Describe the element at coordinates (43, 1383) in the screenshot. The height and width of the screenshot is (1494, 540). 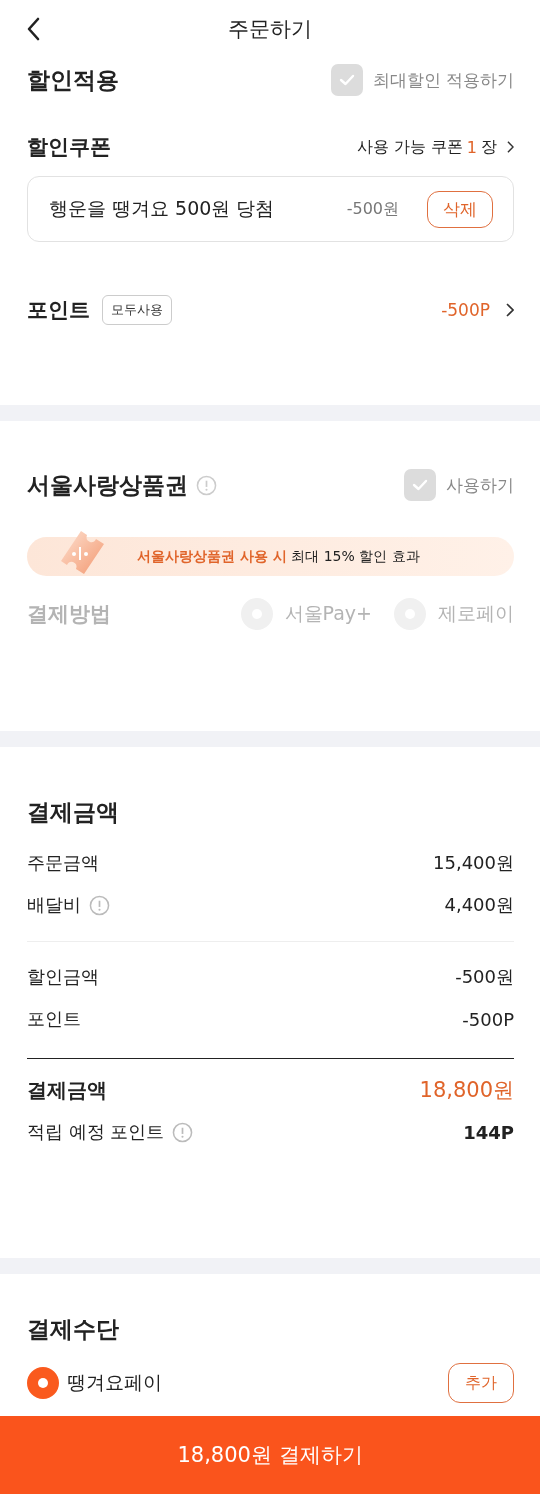
I see `radio-button` at that location.